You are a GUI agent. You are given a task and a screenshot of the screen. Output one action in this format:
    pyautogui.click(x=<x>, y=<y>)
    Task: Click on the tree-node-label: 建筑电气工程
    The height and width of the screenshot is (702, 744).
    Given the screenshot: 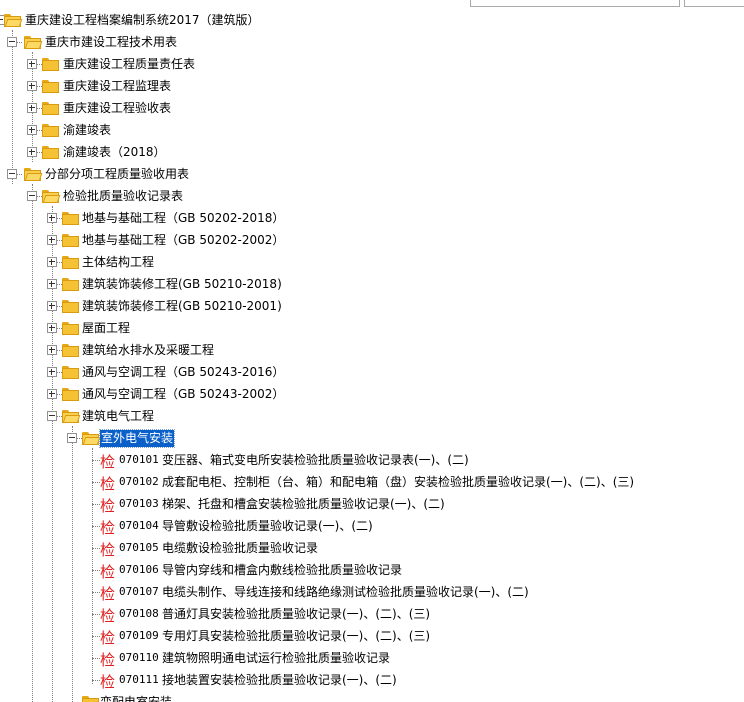 What is the action you would take?
    pyautogui.click(x=118, y=416)
    